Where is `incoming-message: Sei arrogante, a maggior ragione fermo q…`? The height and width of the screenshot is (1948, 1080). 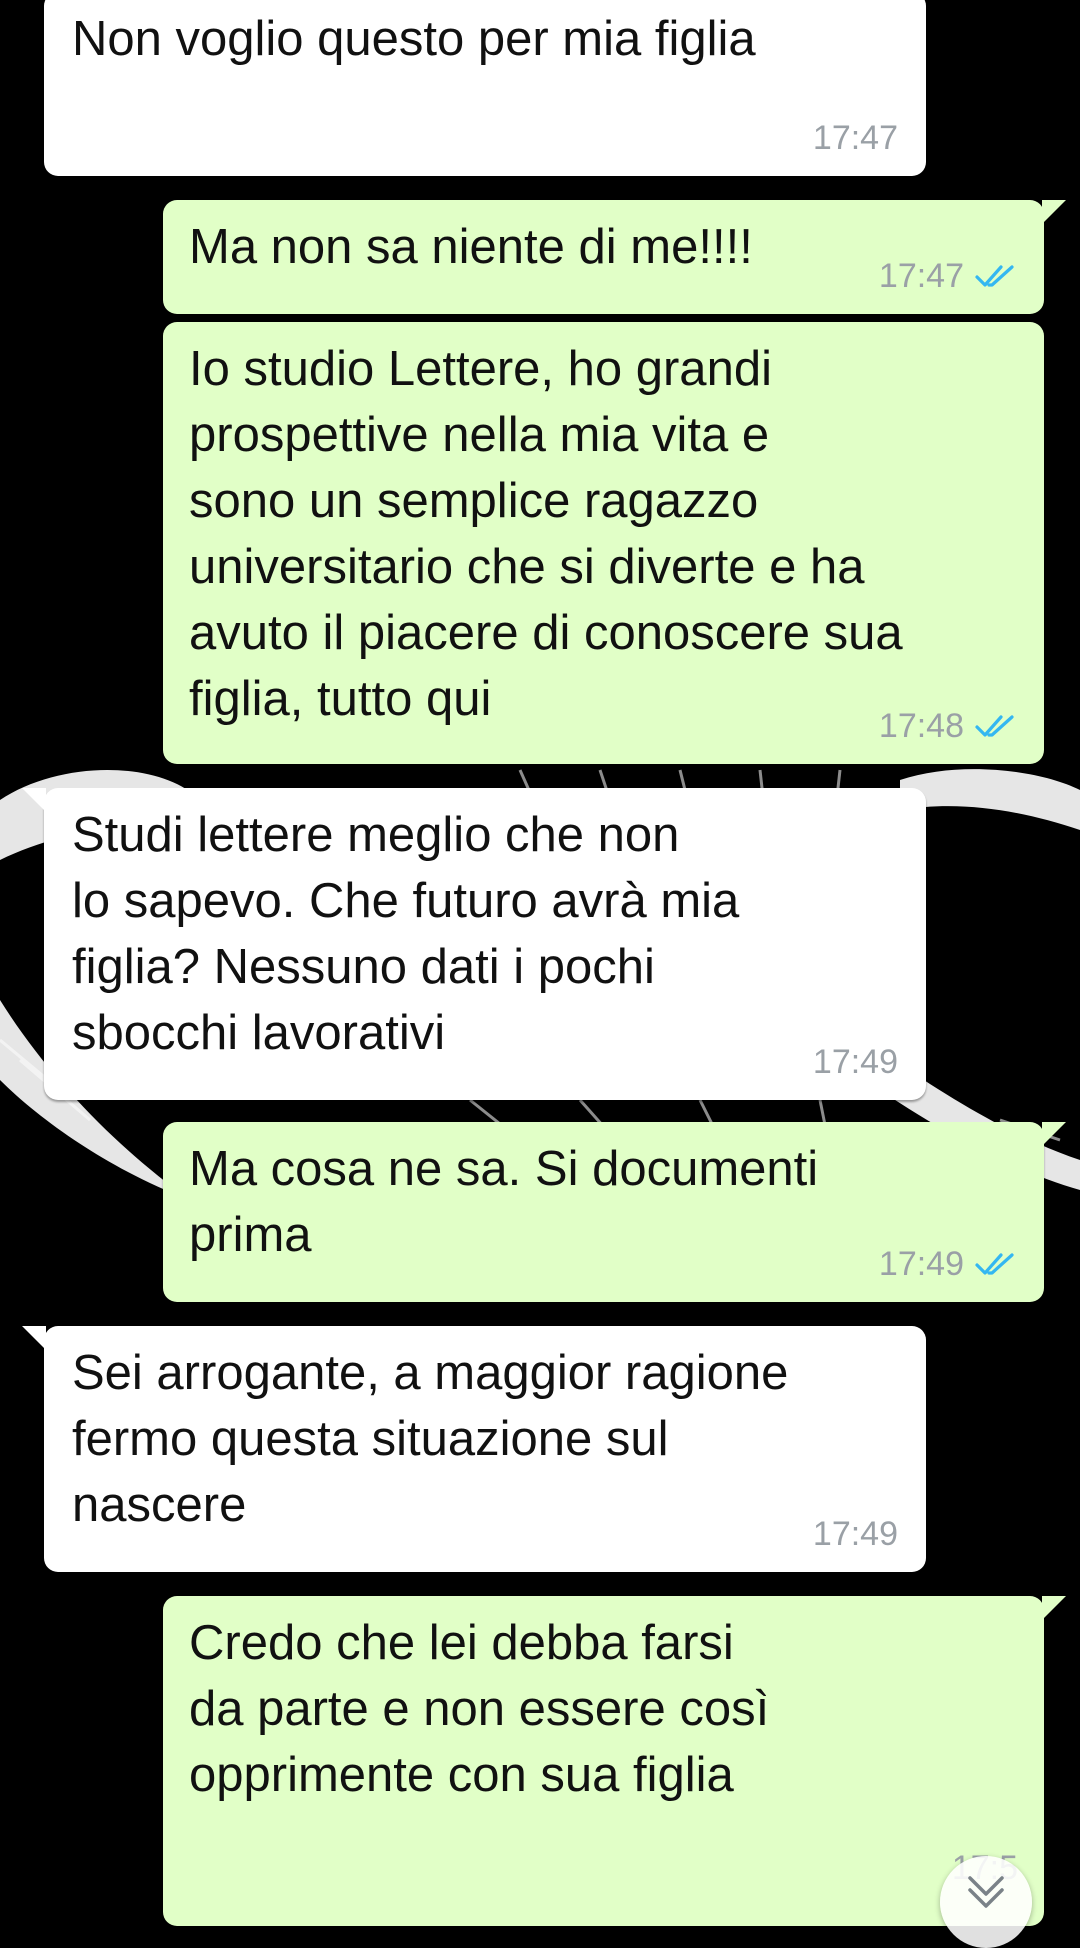 incoming-message: Sei arrogante, a maggior ragione fermo q… is located at coordinates (474, 1449).